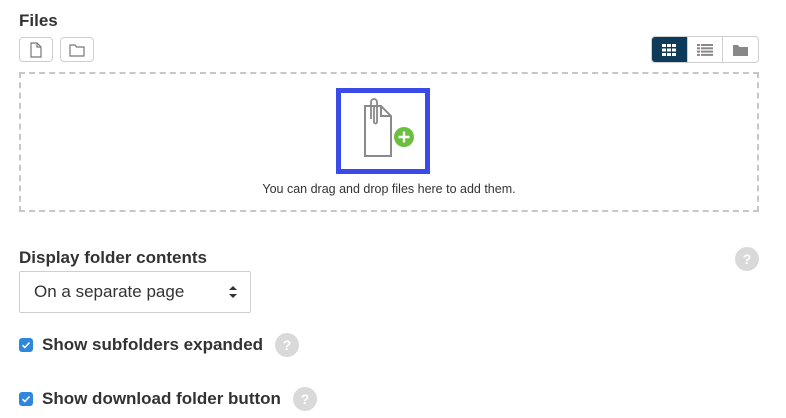  What do you see at coordinates (153, 344) in the screenshot?
I see `show-subfolders-label: Show subfolders expanded` at bounding box center [153, 344].